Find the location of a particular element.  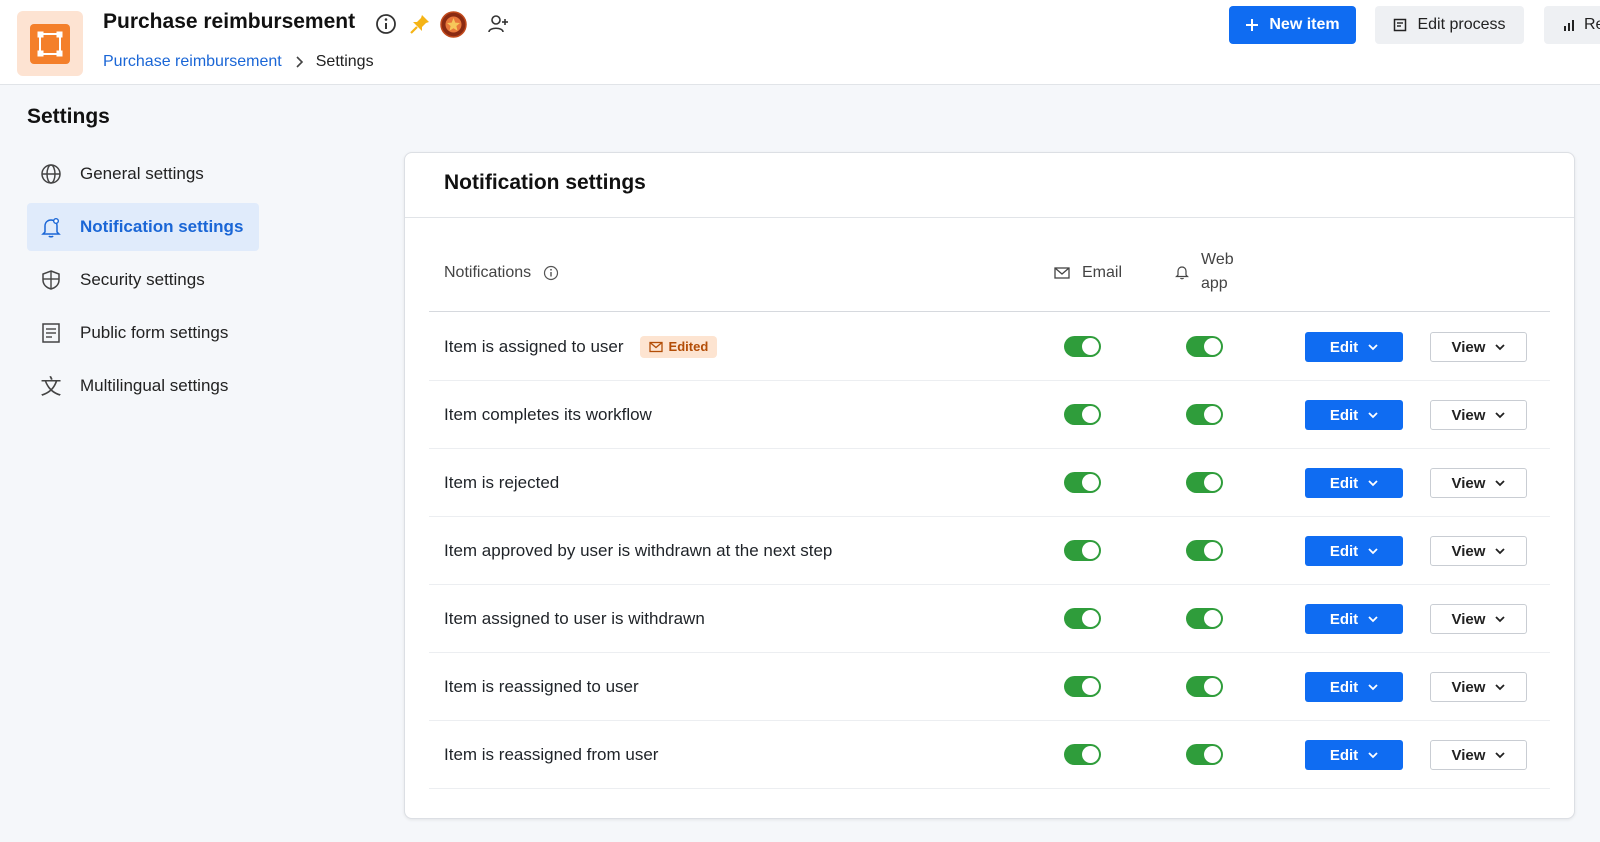

breadcrumb: Purchase reimbursement Settings is located at coordinates (238, 62).